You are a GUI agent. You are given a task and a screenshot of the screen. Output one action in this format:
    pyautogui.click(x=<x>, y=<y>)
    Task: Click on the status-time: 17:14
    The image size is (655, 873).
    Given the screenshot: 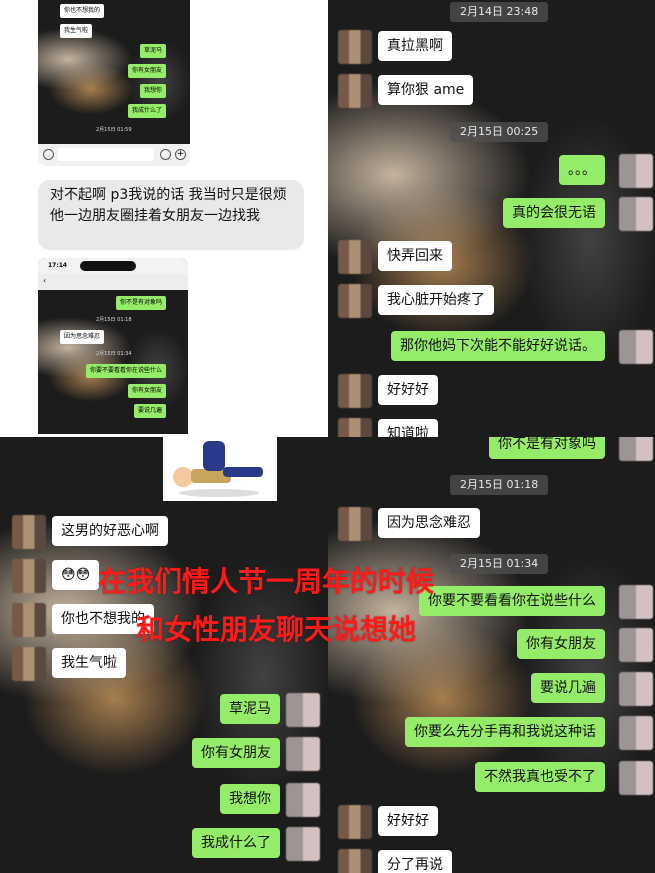 What is the action you would take?
    pyautogui.click(x=58, y=265)
    